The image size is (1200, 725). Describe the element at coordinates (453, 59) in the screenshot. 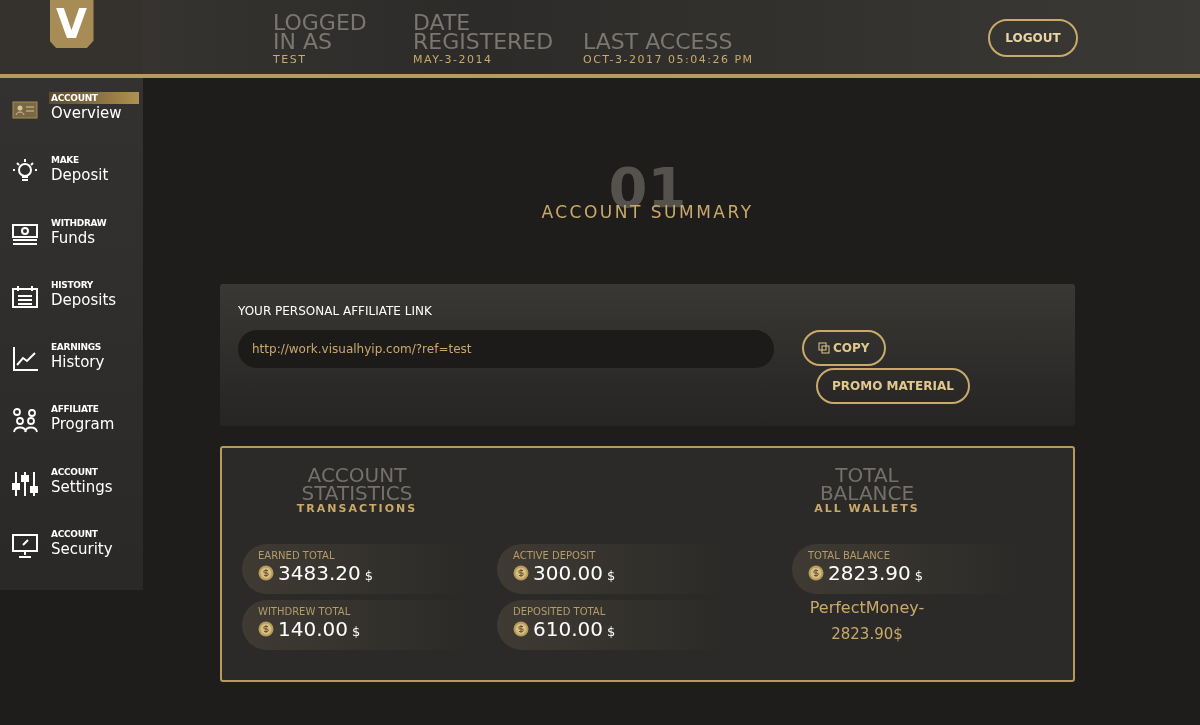

I see `info-value: MAY-3-2014` at that location.